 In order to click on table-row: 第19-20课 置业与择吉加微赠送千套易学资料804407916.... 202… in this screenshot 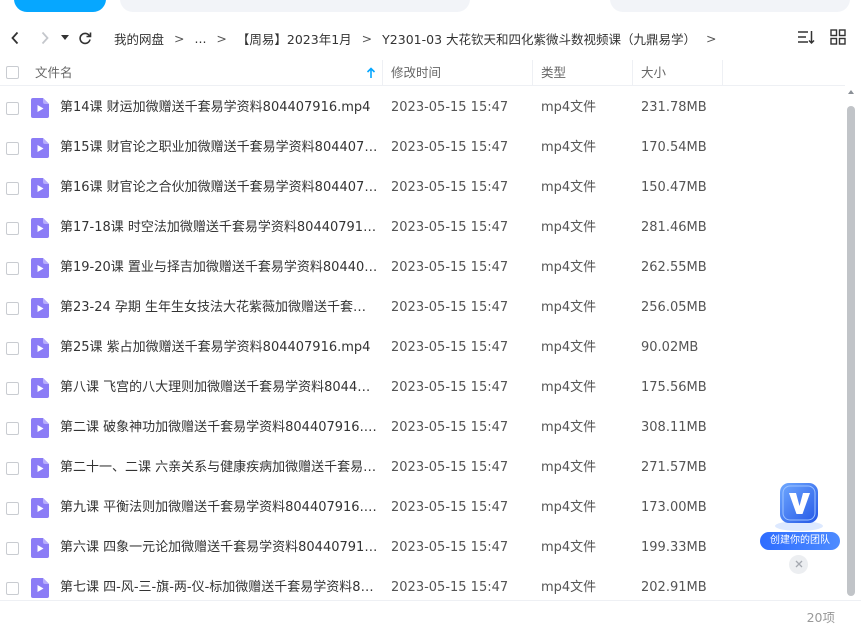, I will do `click(422, 268)`.